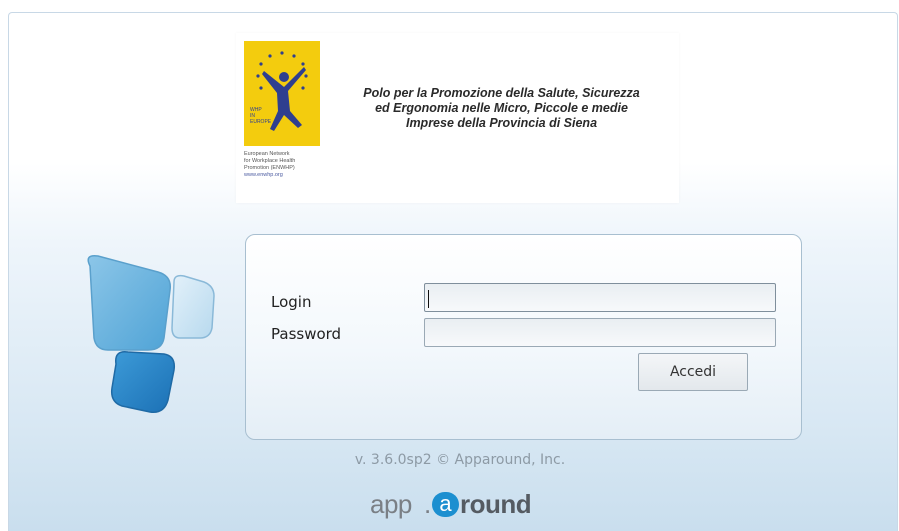  Describe the element at coordinates (151, 333) in the screenshot. I see `apparound-shapes-icon` at that location.